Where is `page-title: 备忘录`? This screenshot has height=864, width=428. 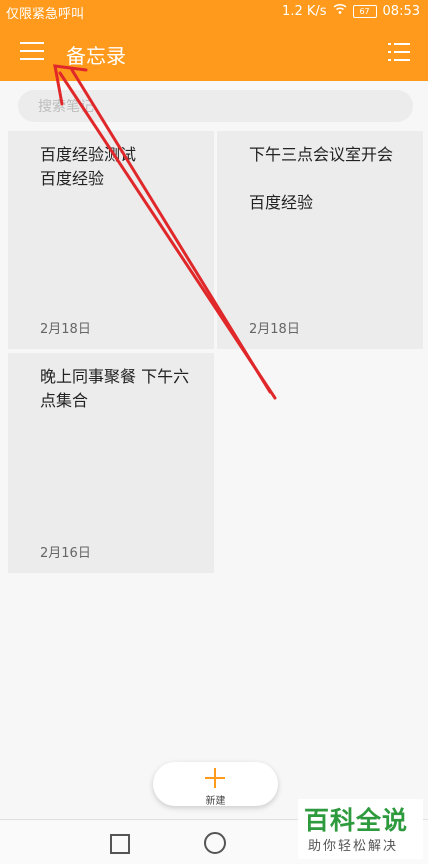 page-title: 备忘录 is located at coordinates (96, 56).